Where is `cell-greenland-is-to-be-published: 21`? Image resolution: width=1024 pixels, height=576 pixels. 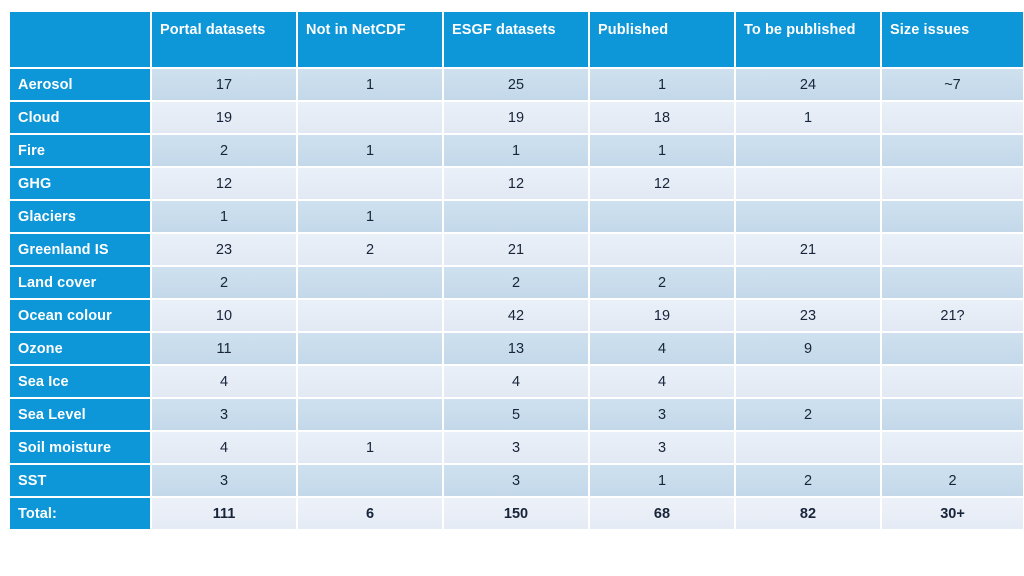 cell-greenland-is-to-be-published: 21 is located at coordinates (808, 249).